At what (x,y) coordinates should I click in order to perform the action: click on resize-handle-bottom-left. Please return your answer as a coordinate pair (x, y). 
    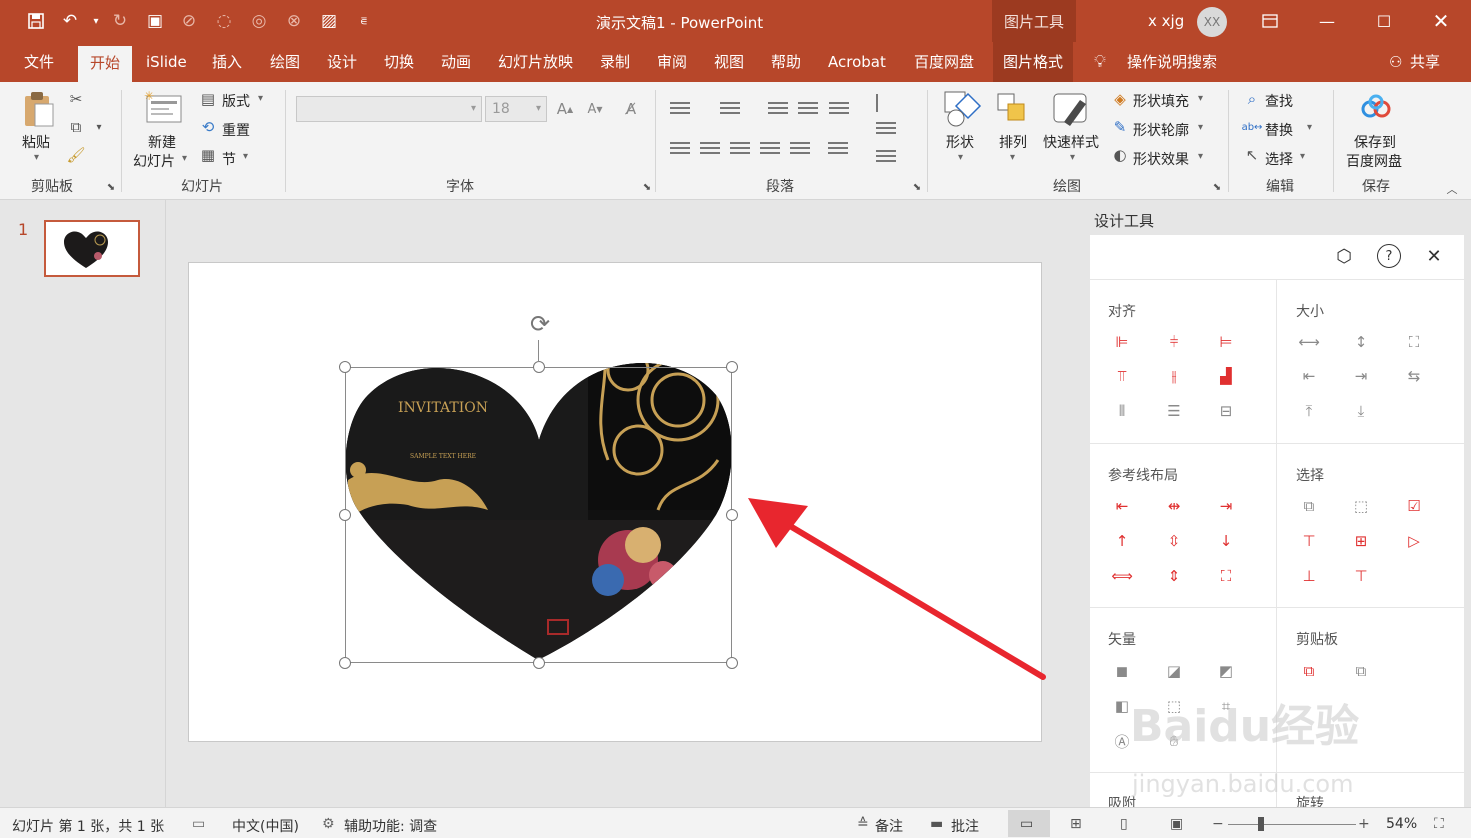
    Looking at the image, I should click on (345, 663).